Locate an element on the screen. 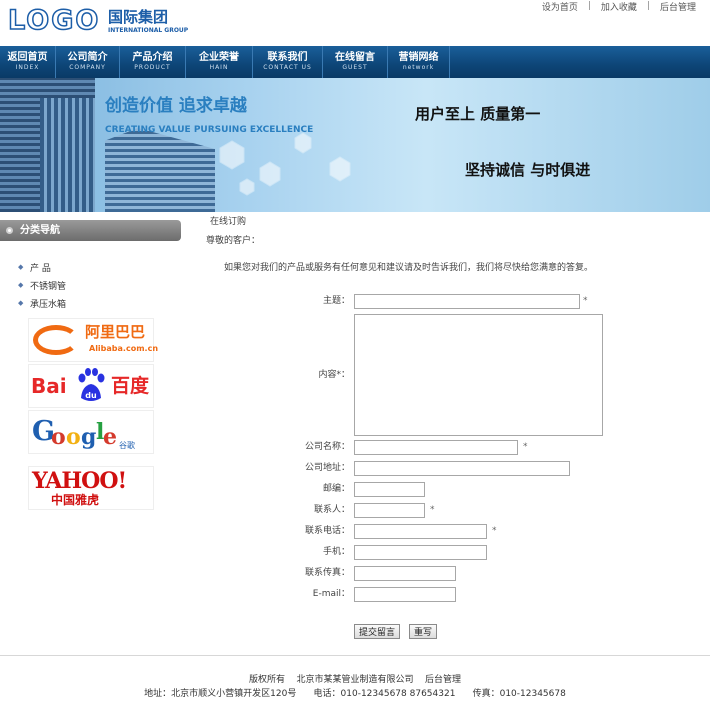 The width and height of the screenshot is (710, 703). mobile-label: 手机： is located at coordinates (336, 552).